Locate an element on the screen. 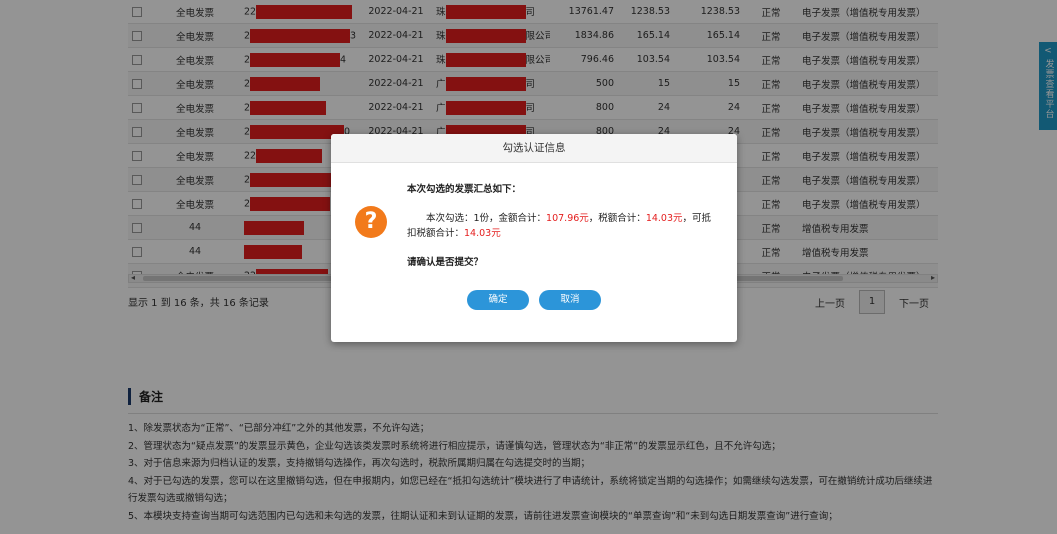  amount-total: 107.96元 is located at coordinates (567, 218).